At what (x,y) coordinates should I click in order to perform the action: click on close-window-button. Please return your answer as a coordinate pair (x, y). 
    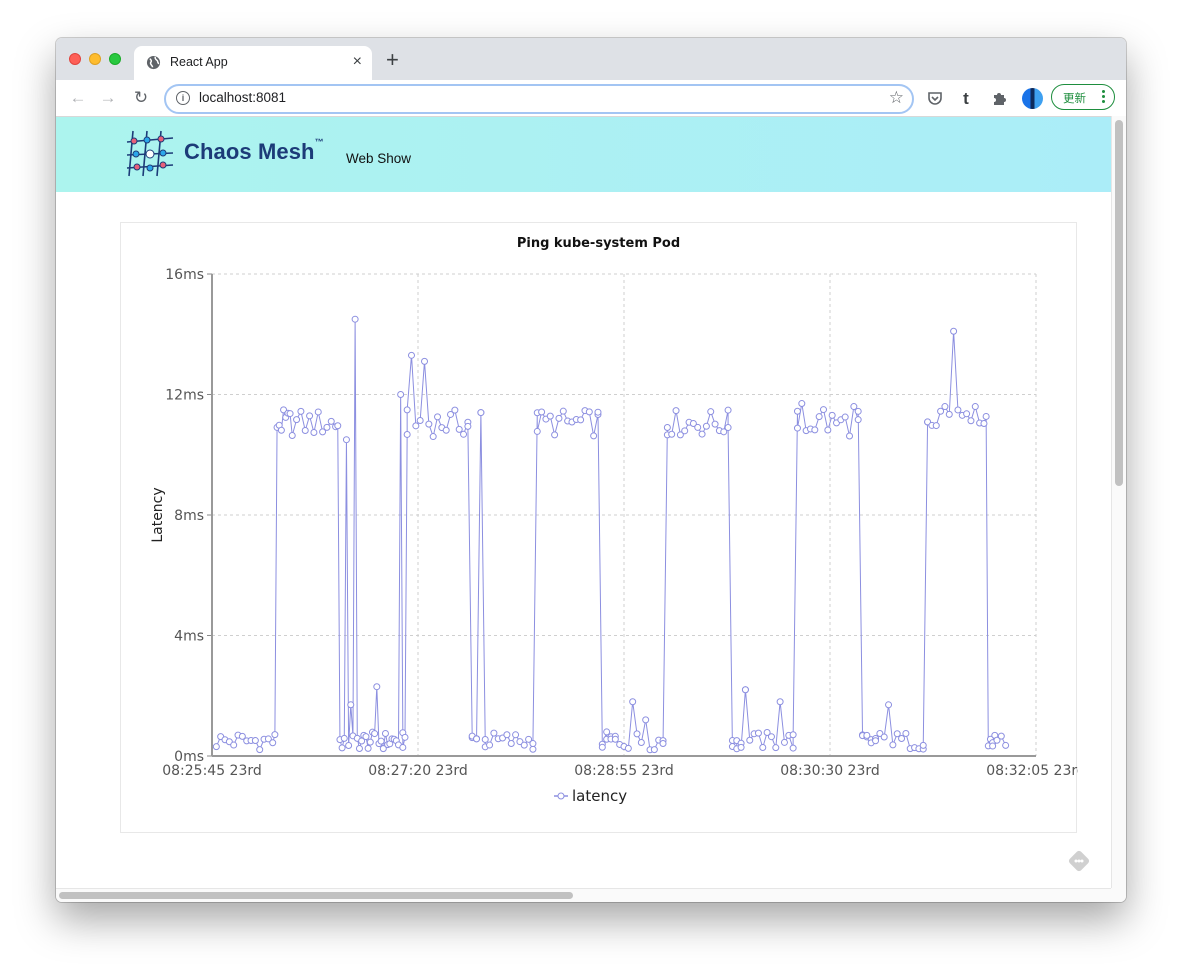
    Looking at the image, I should click on (75, 59).